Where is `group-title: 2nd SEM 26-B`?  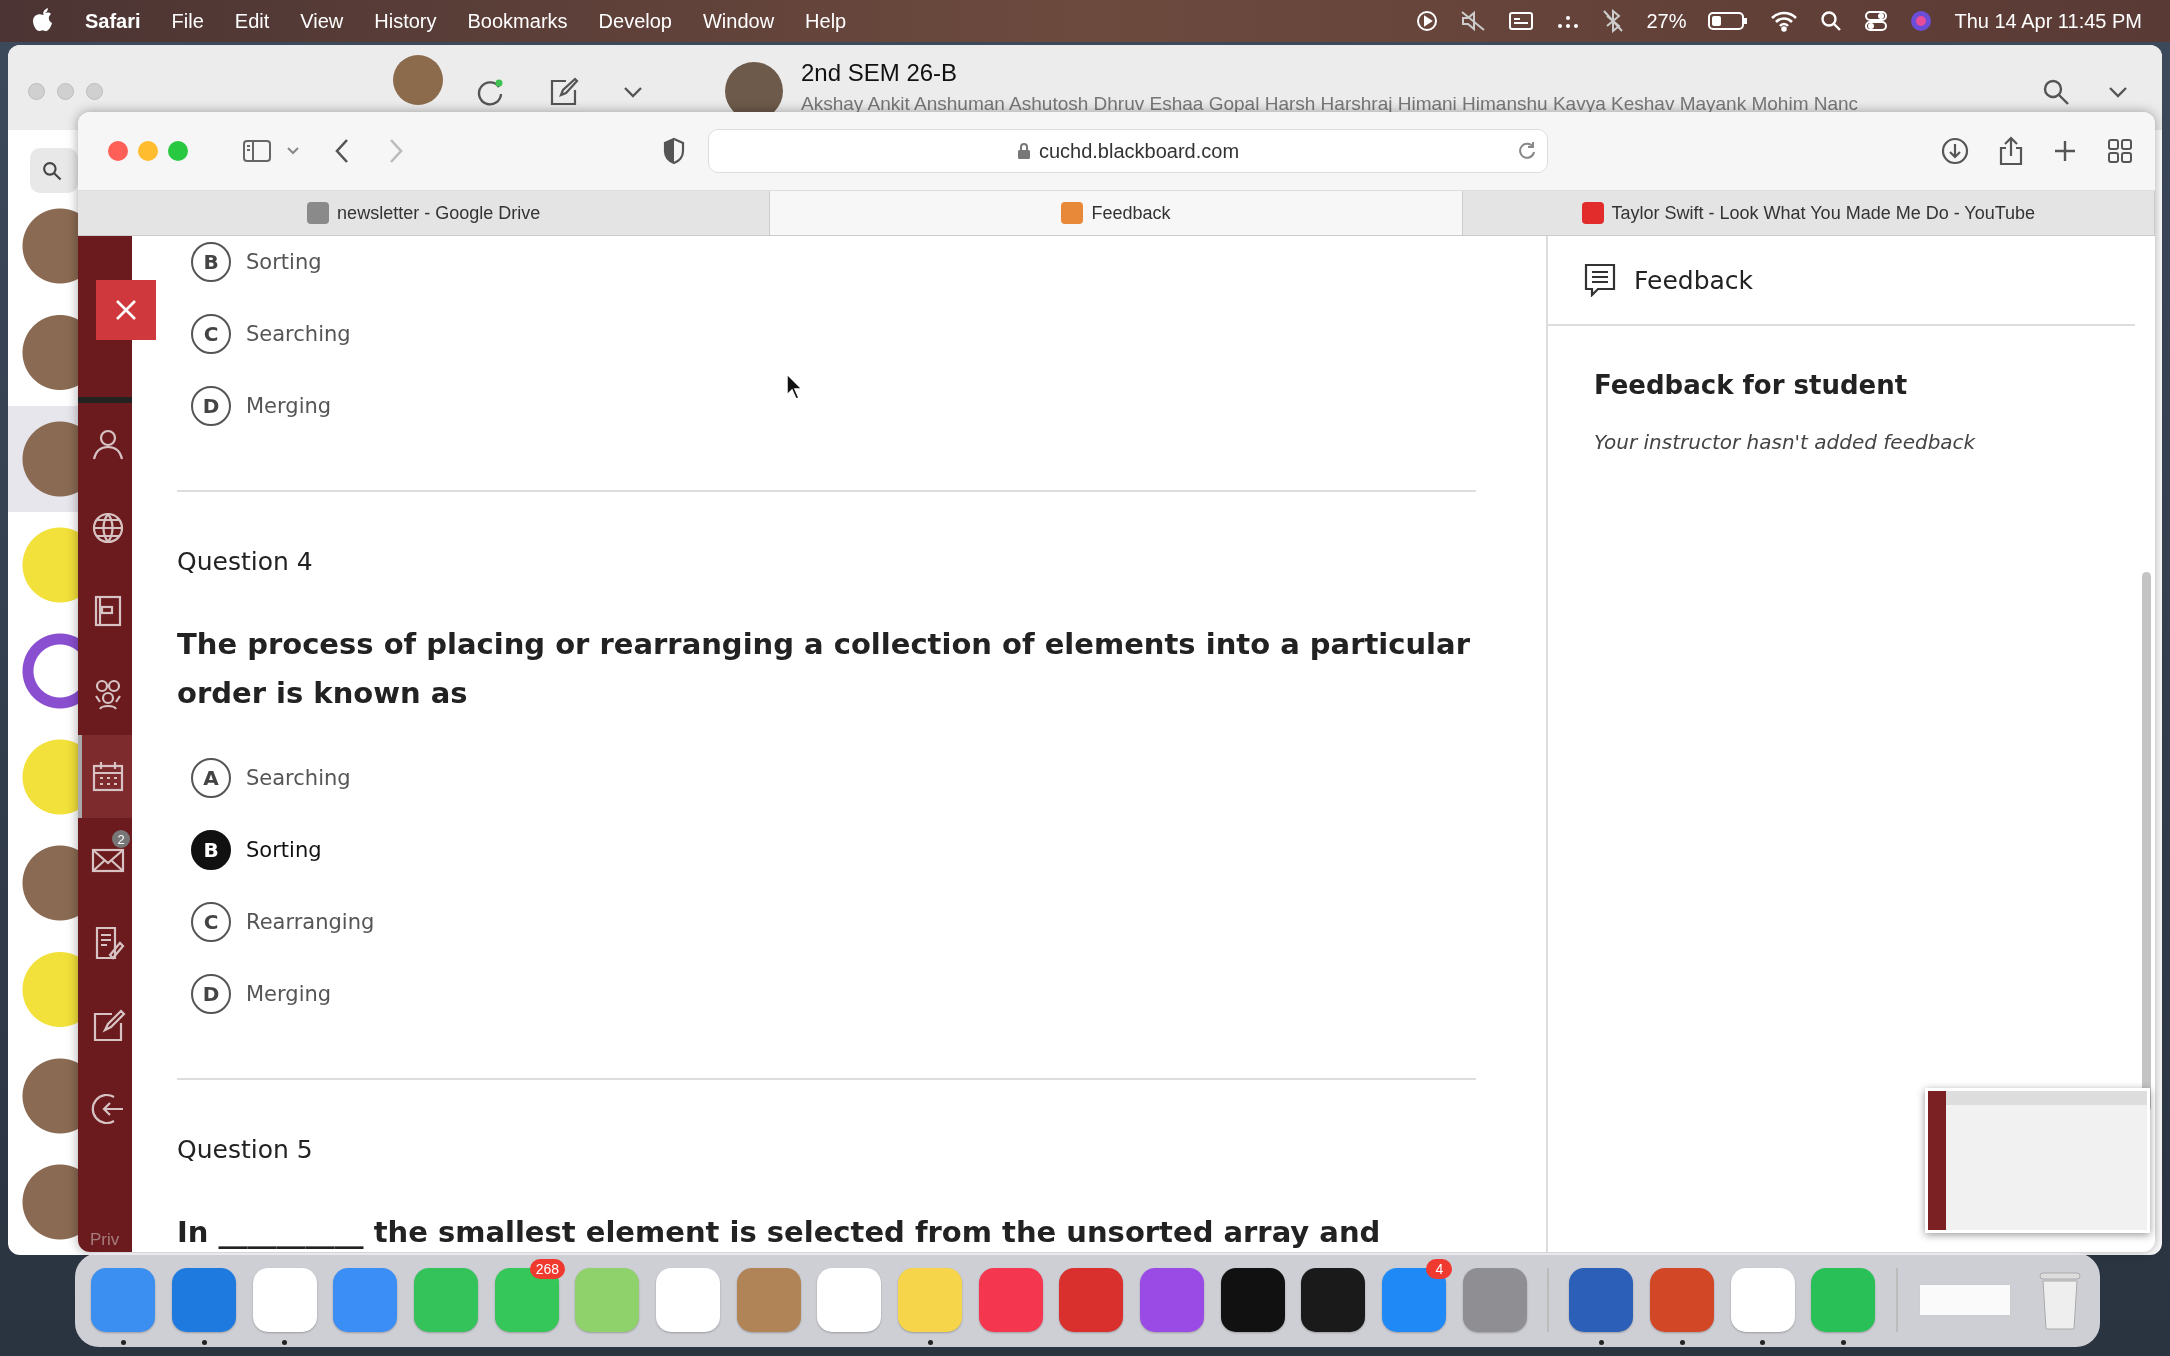
group-title: 2nd SEM 26-B is located at coordinates (880, 73).